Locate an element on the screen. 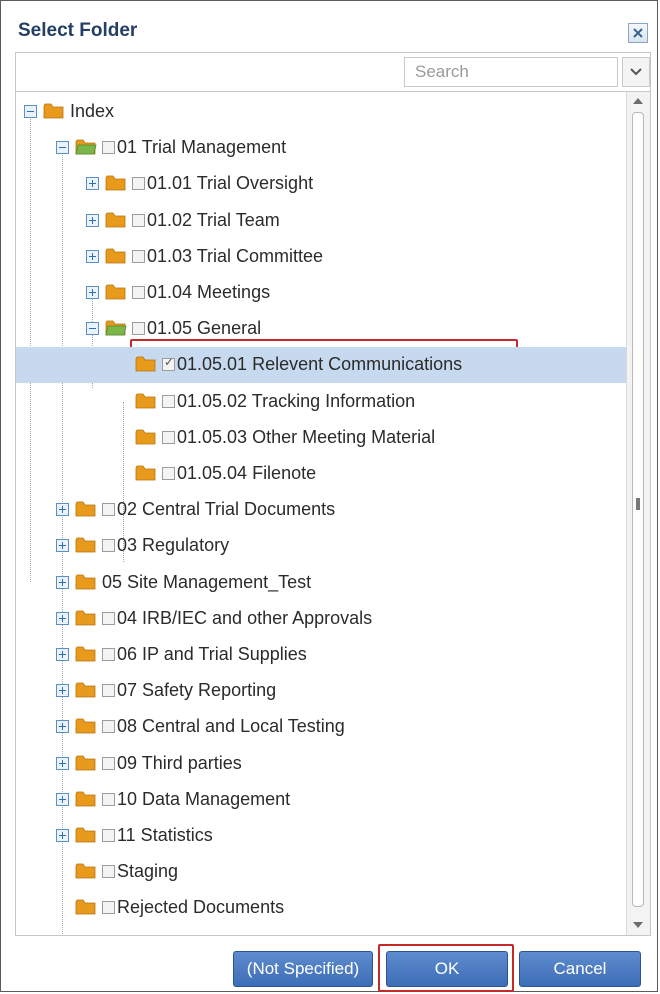  tree-item: 01 Trial Management is located at coordinates (321, 148).